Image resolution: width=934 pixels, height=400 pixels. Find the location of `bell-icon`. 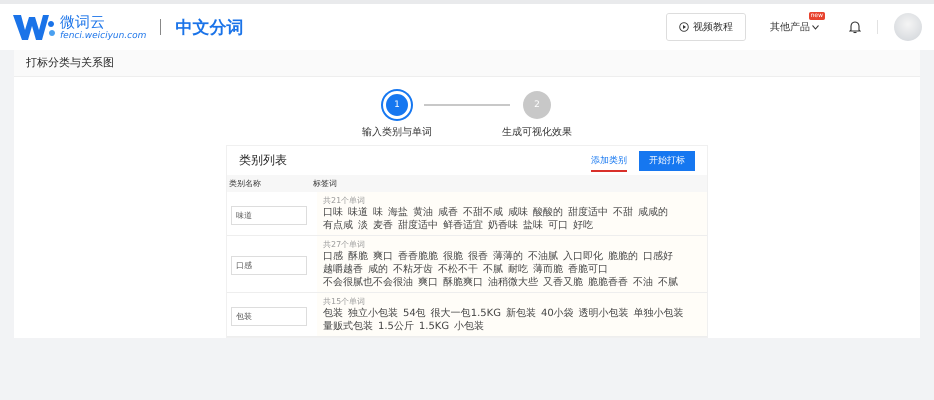

bell-icon is located at coordinates (855, 27).